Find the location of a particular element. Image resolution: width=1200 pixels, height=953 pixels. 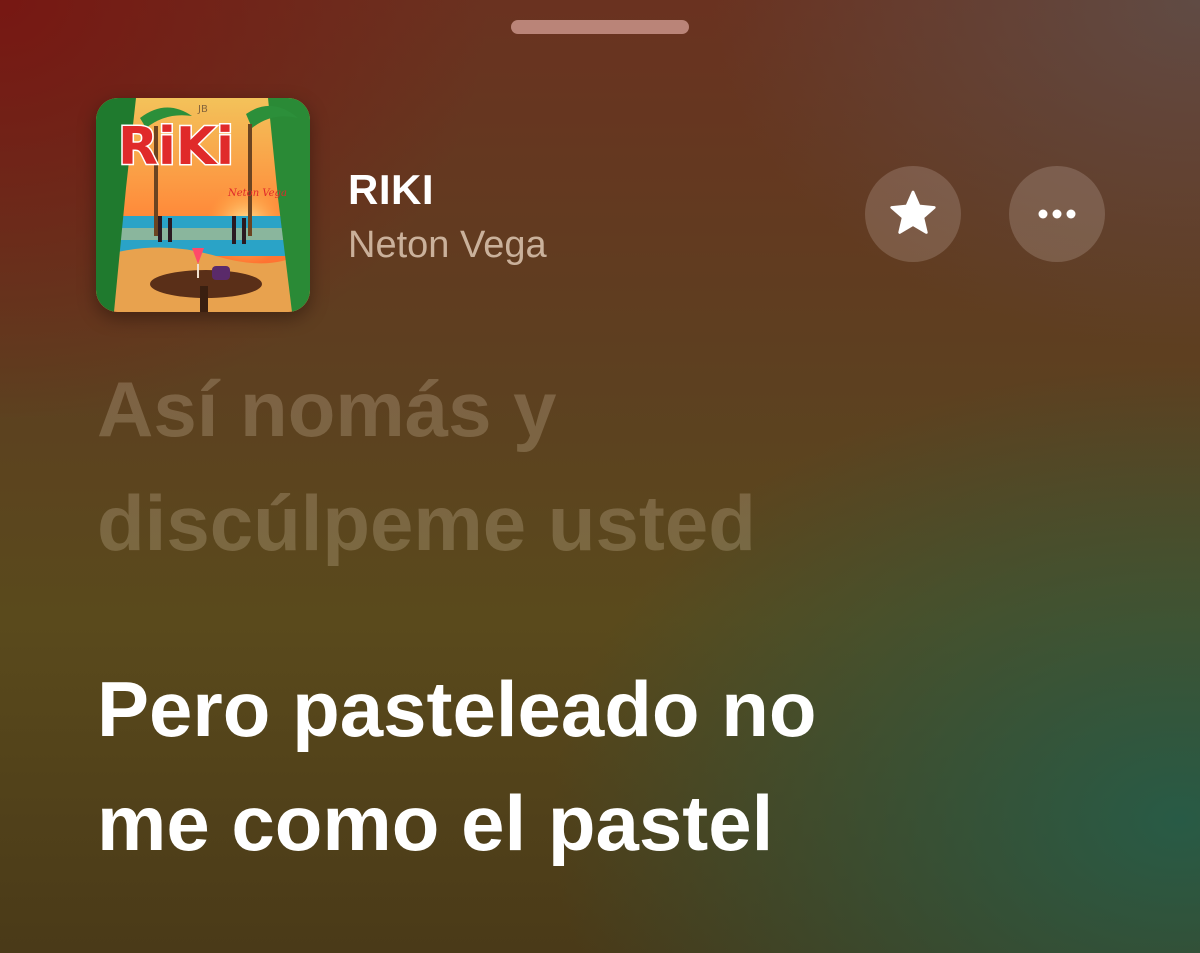

current-lyric-line-1: Pero pasteleado no is located at coordinates (457, 709).